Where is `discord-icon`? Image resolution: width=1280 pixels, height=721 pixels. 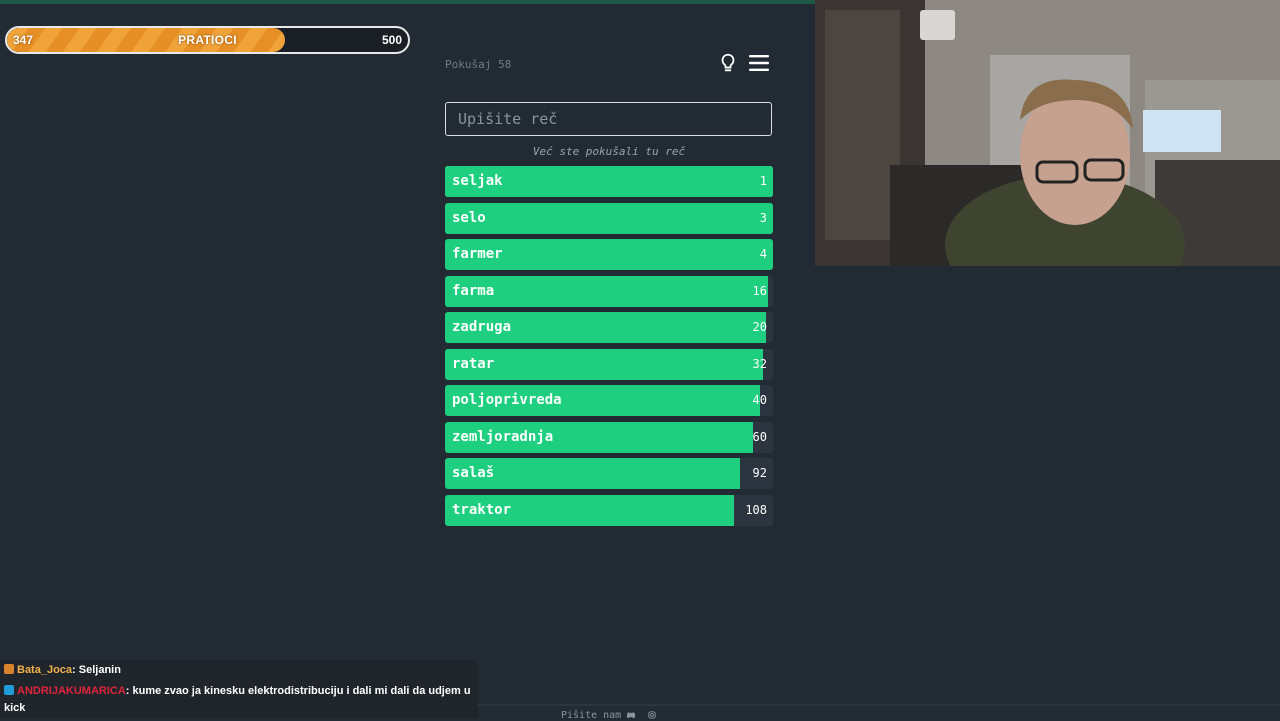 discord-icon is located at coordinates (631, 715).